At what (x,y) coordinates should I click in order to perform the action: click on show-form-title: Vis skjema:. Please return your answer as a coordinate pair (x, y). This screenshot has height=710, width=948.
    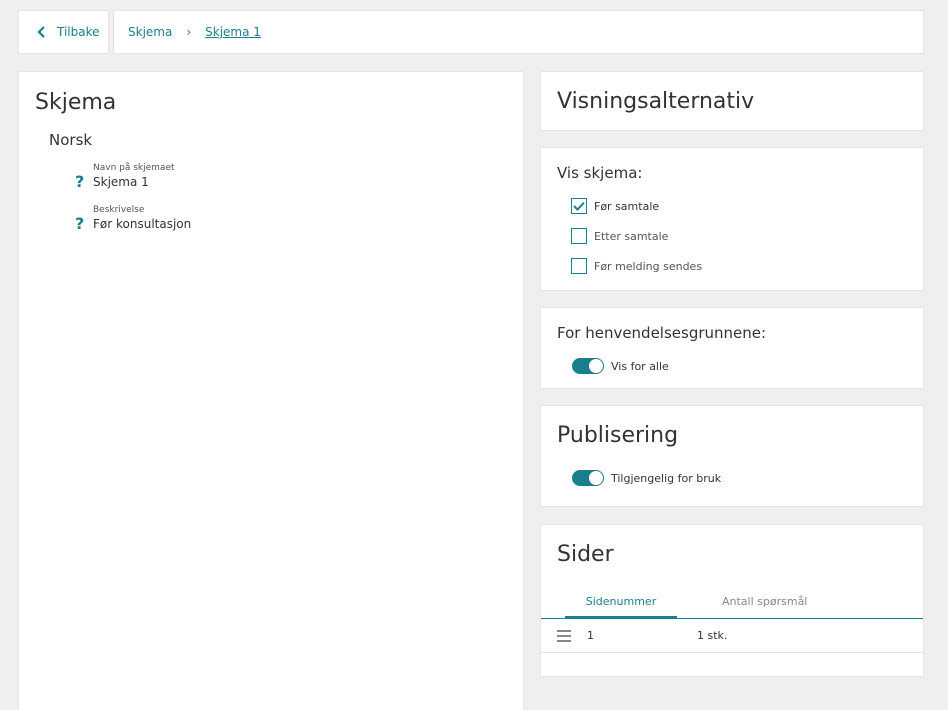
    Looking at the image, I should click on (600, 173).